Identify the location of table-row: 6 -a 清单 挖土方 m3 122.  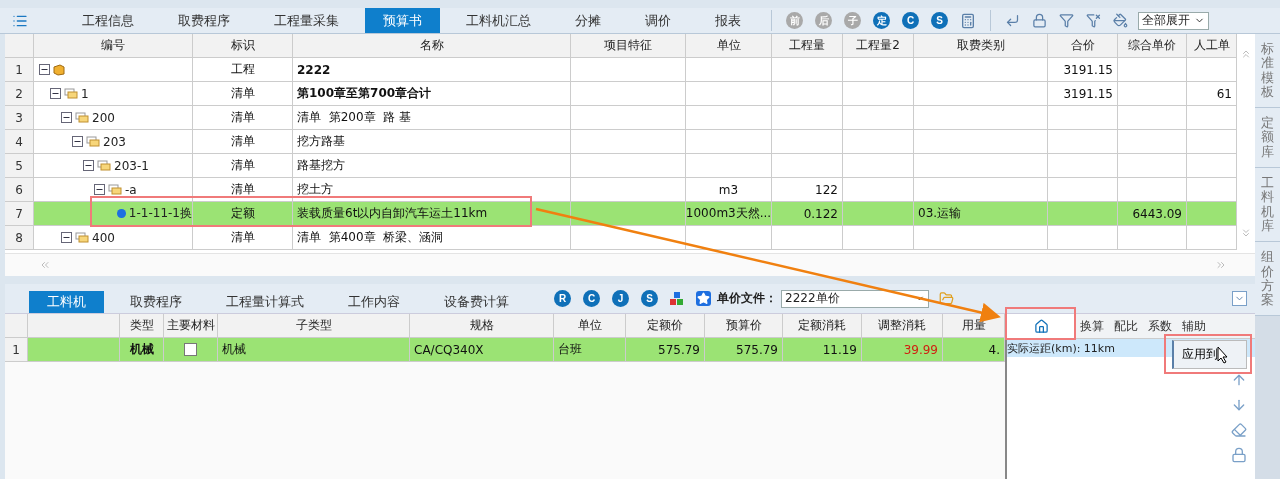
(621, 190).